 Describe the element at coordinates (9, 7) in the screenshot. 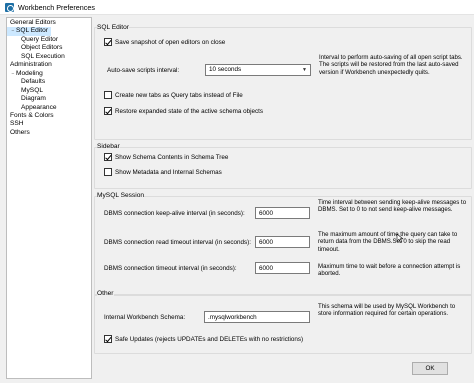

I see `workbench-app-icon` at that location.